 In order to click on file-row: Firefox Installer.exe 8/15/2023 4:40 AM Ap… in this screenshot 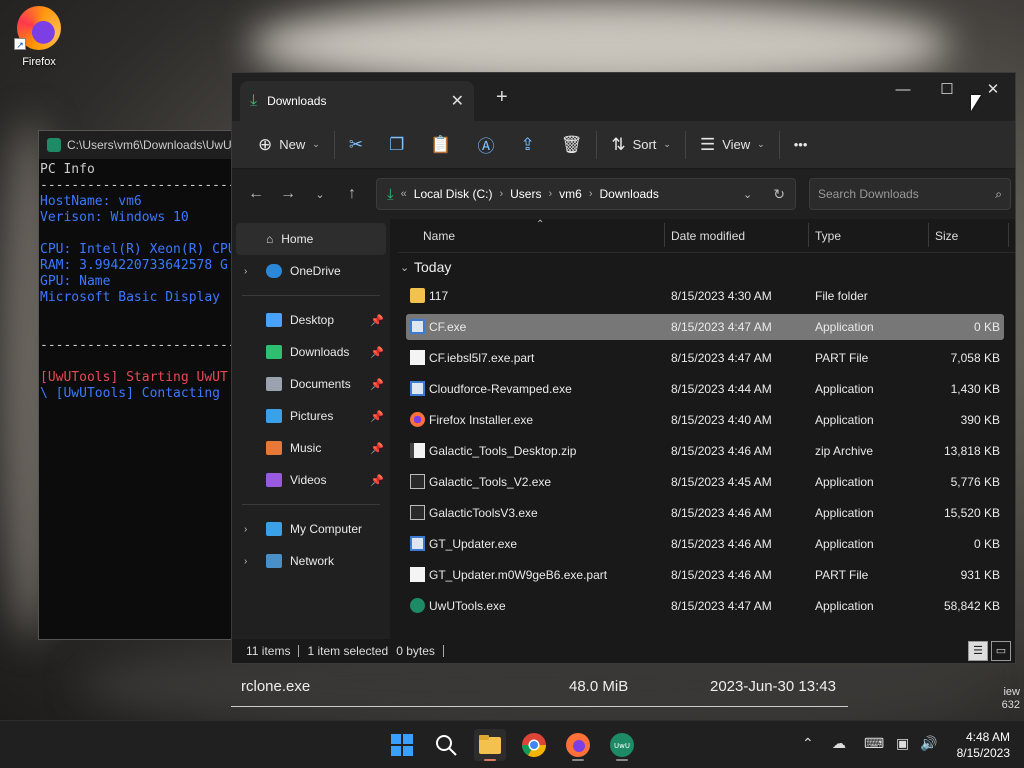, I will do `click(705, 420)`.